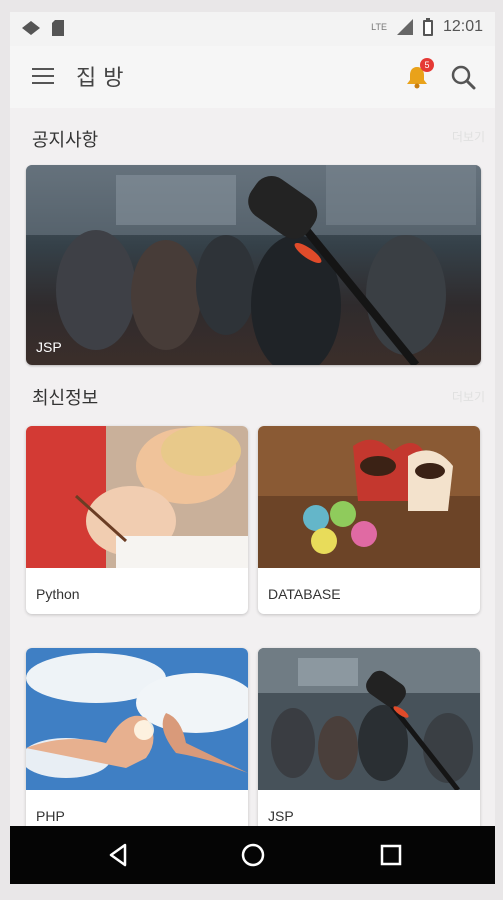  Describe the element at coordinates (468, 136) in the screenshot. I see `notices-more-link: 더보기` at that location.